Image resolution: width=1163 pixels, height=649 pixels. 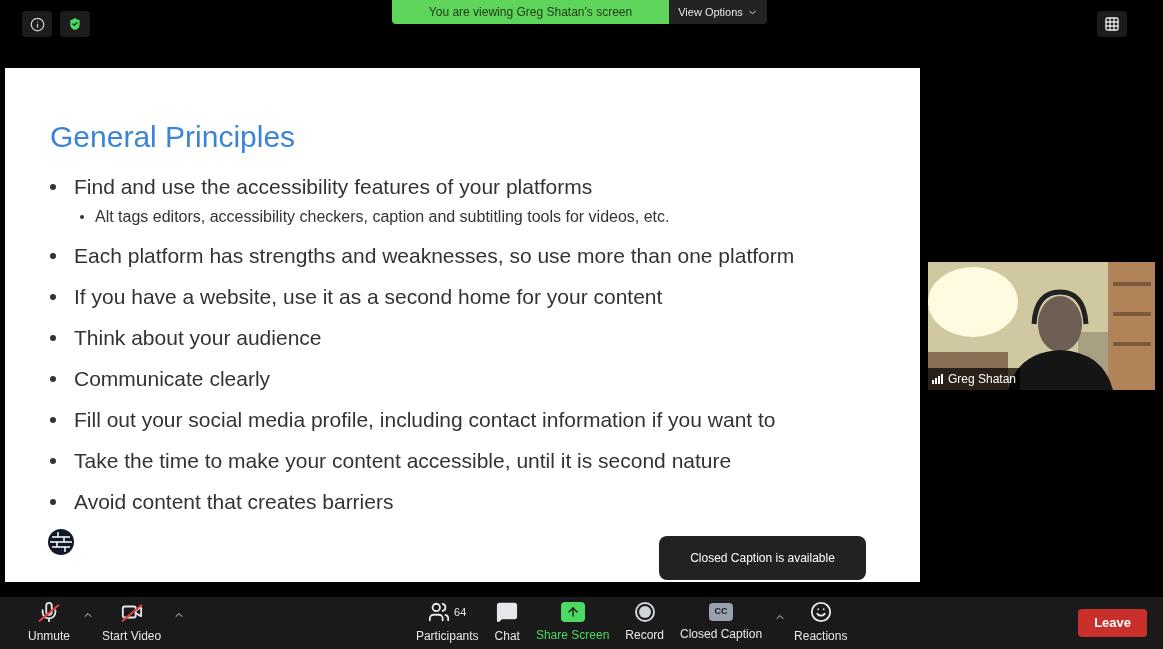 I want to click on reactions-icon, so click(x=820, y=612).